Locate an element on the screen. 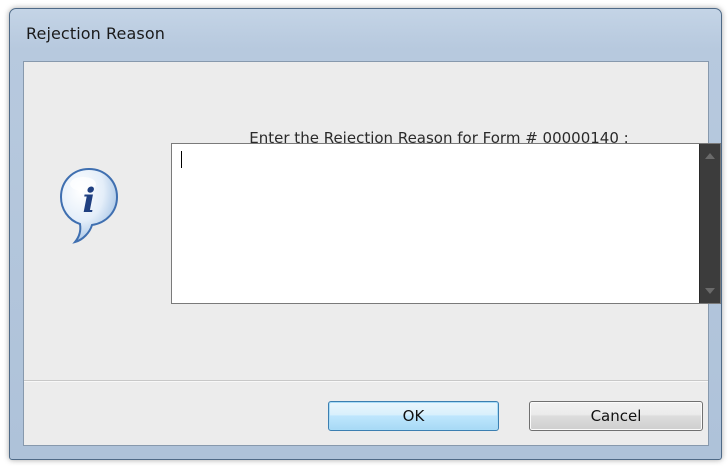 The height and width of the screenshot is (466, 728). button-area-divider is located at coordinates (366, 381).